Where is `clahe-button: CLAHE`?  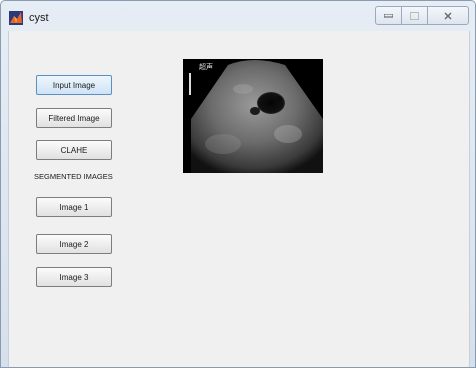 clahe-button: CLAHE is located at coordinates (74, 150).